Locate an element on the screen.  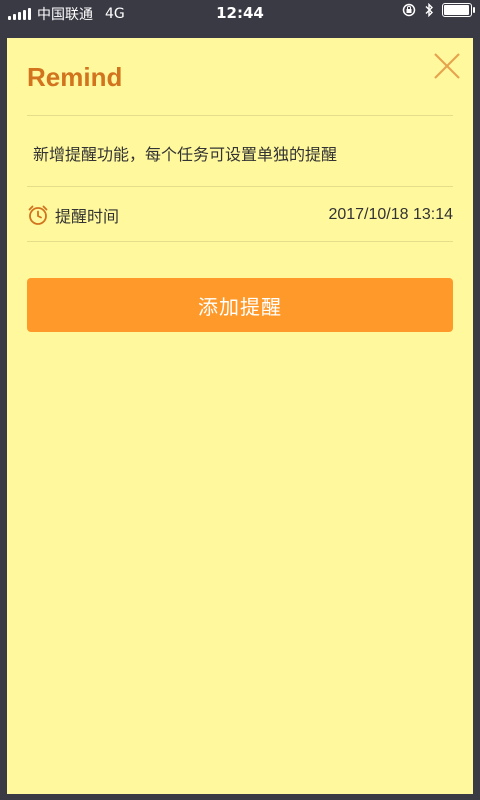
page-title: Remind is located at coordinates (75, 77).